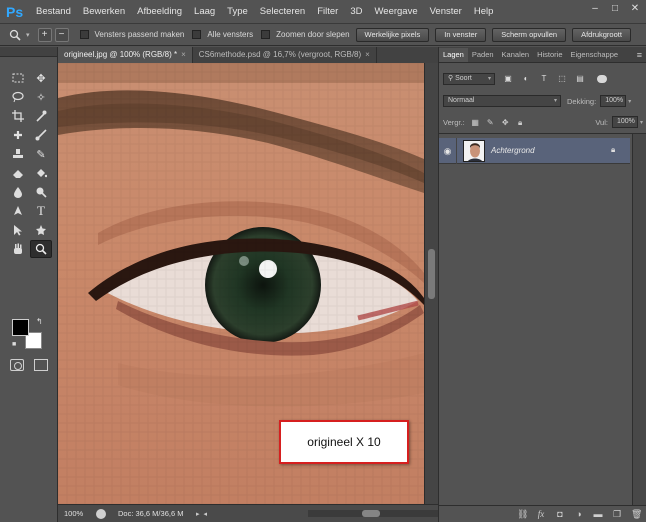 The image size is (646, 522). What do you see at coordinates (579, 514) in the screenshot?
I see `adjustment-layer-icon: ◑` at bounding box center [579, 514].